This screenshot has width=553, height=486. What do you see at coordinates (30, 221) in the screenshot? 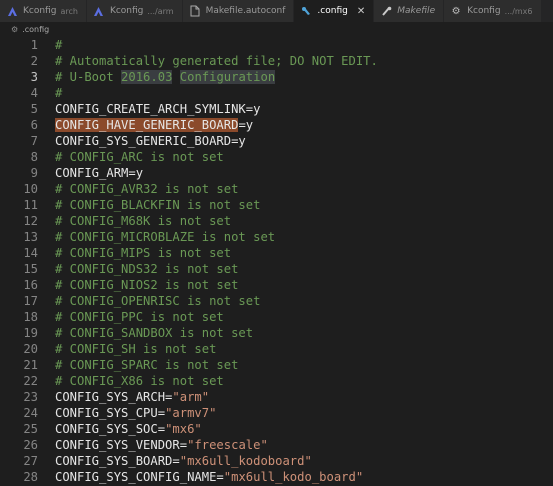
I see `line-number: 12` at bounding box center [30, 221].